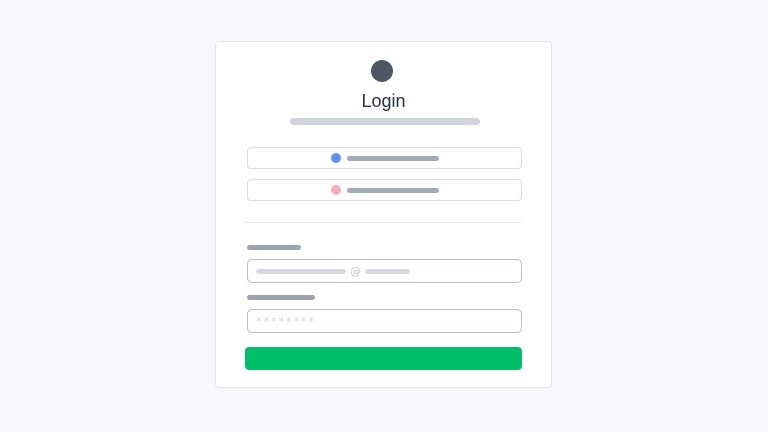 The height and width of the screenshot is (432, 768). Describe the element at coordinates (383, 358) in the screenshot. I see `submit-button` at that location.